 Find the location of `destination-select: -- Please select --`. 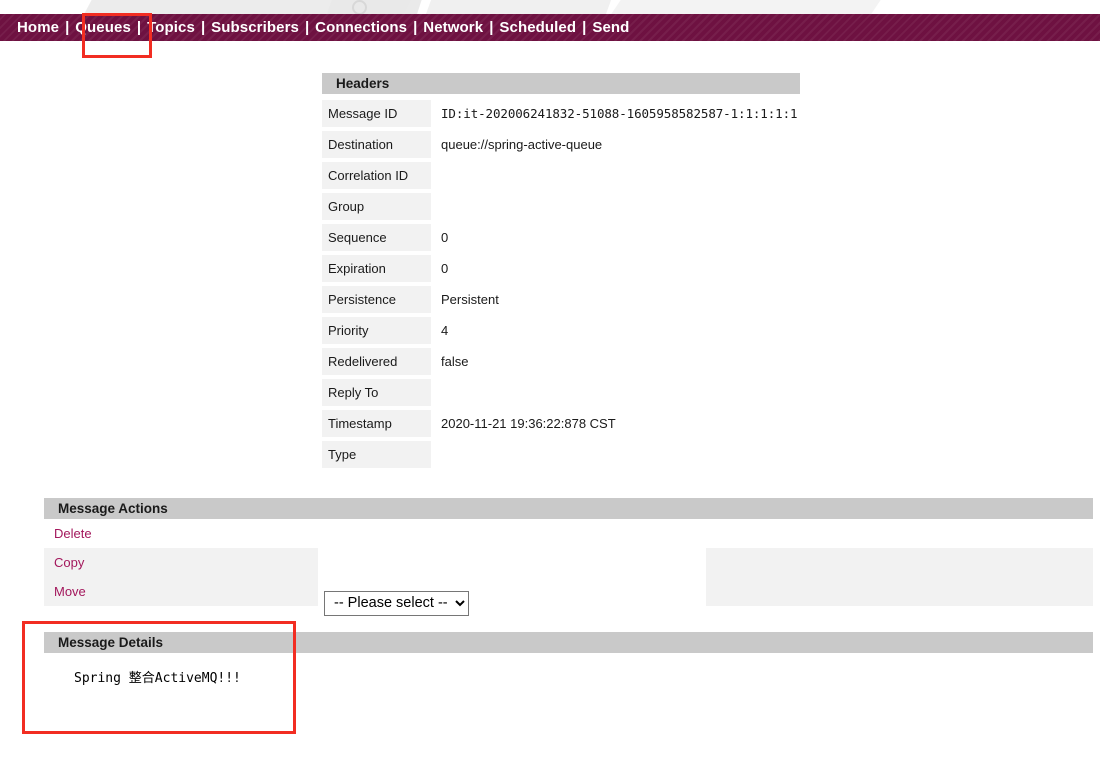

destination-select: -- Please select -- is located at coordinates (396, 603).